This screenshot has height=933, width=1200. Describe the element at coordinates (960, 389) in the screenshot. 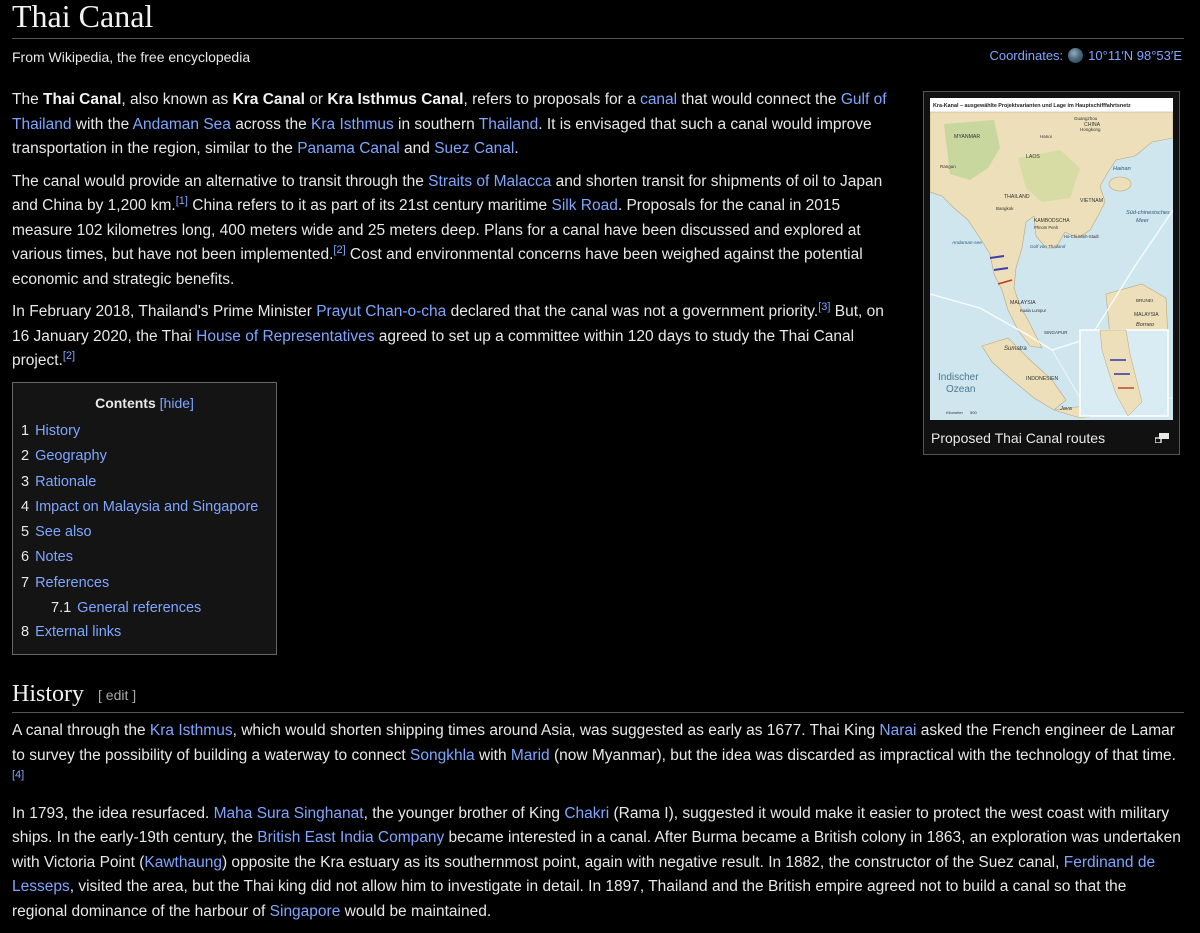

I see `map-label: Ozean` at that location.